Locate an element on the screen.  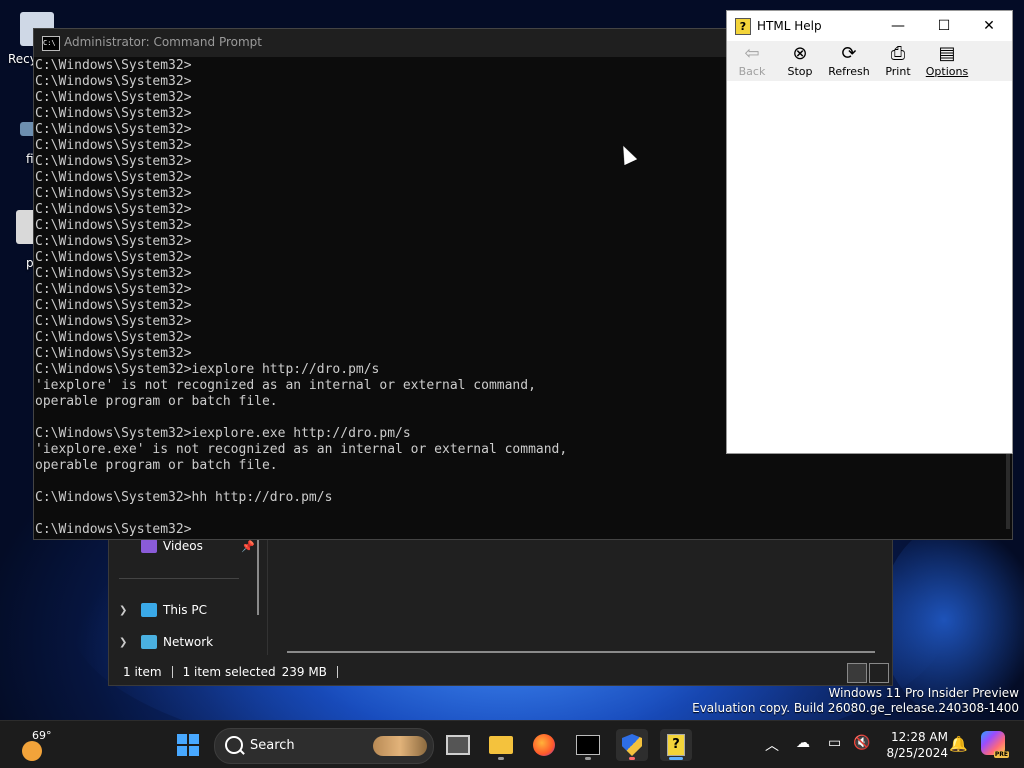
firefox-icon is located at coordinates (544, 745).